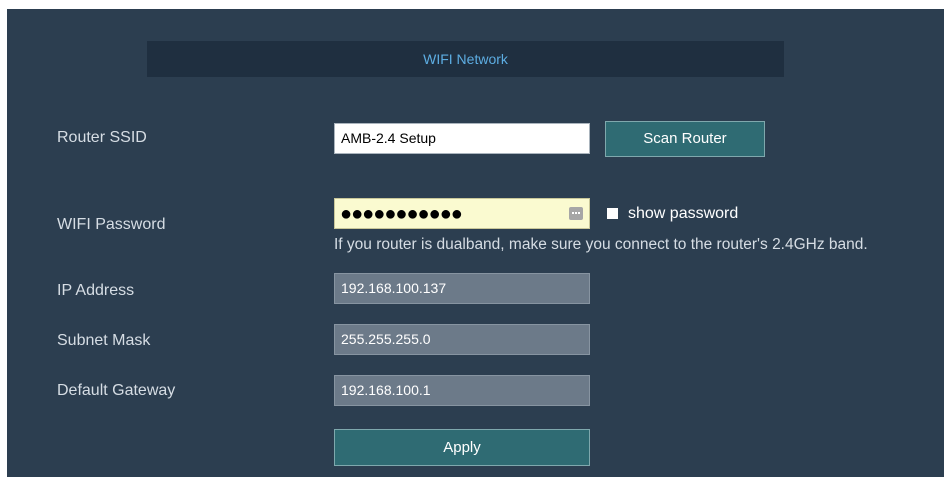 This screenshot has width=944, height=477. I want to click on wifi-password-input: ●●●●●●●●●●●, so click(462, 213).